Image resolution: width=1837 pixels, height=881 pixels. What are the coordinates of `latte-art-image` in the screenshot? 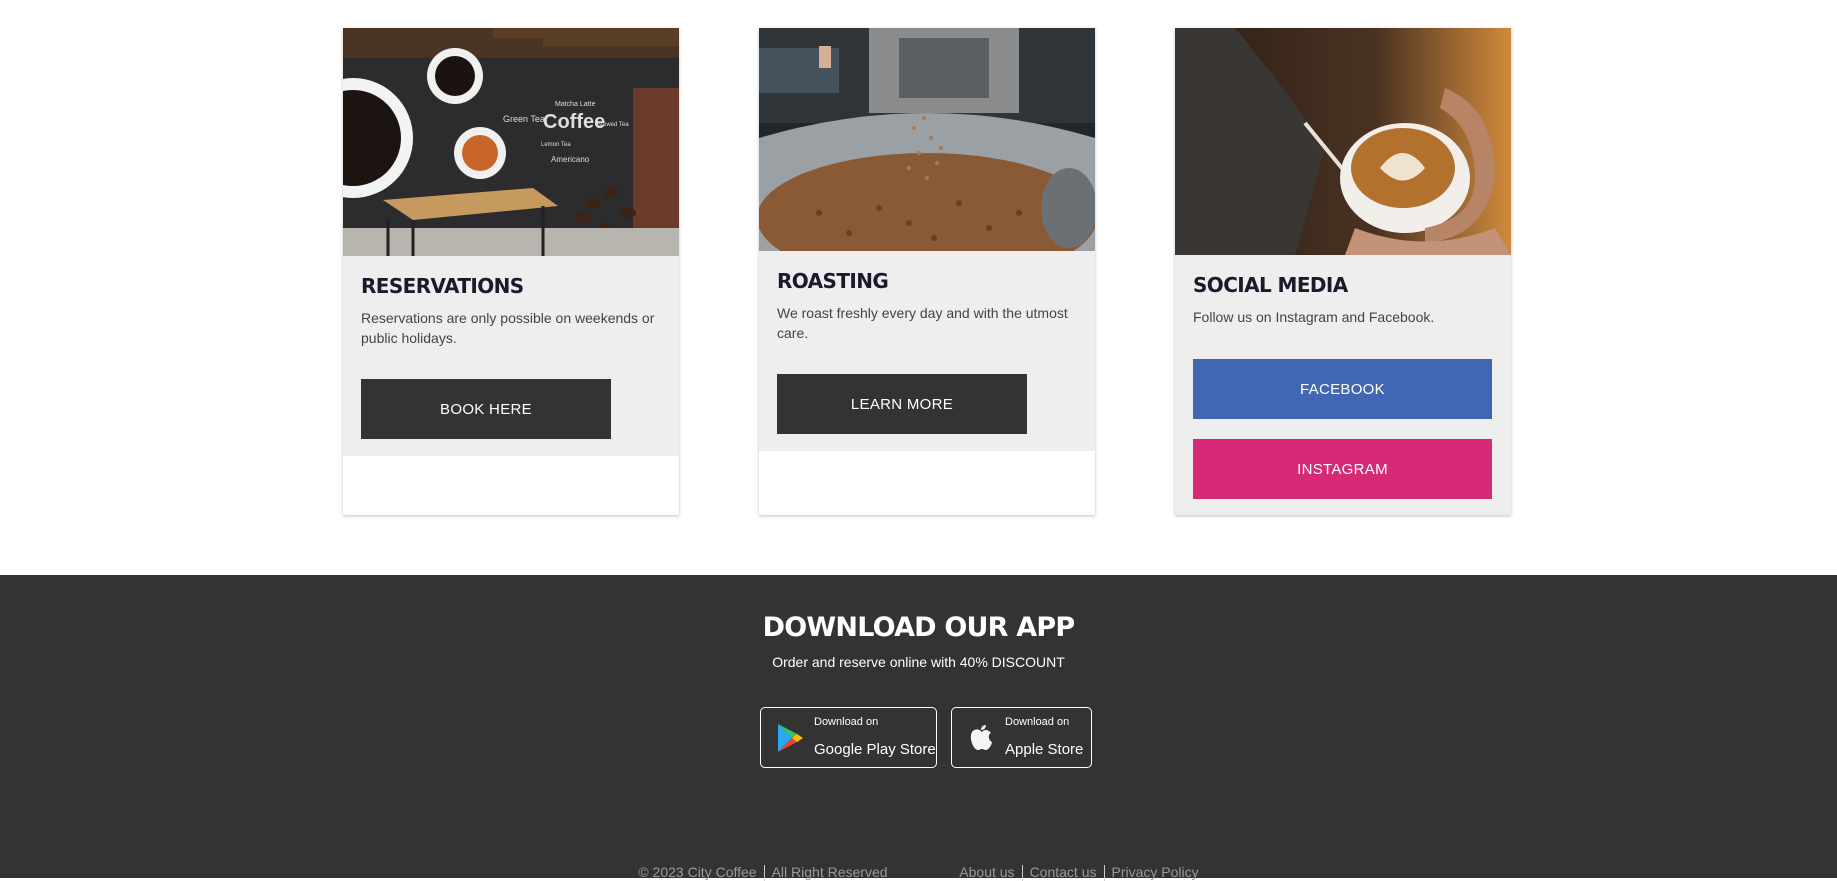 It's located at (1343, 141).